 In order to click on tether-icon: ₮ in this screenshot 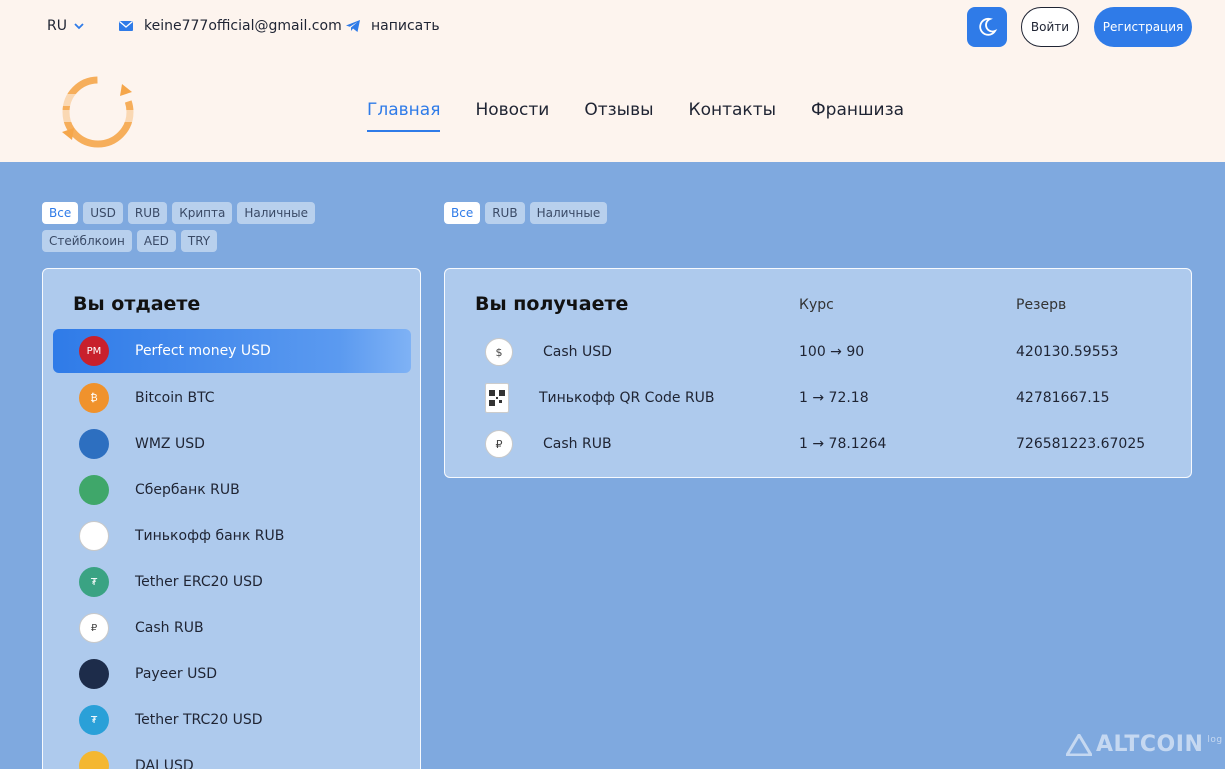, I will do `click(94, 582)`.